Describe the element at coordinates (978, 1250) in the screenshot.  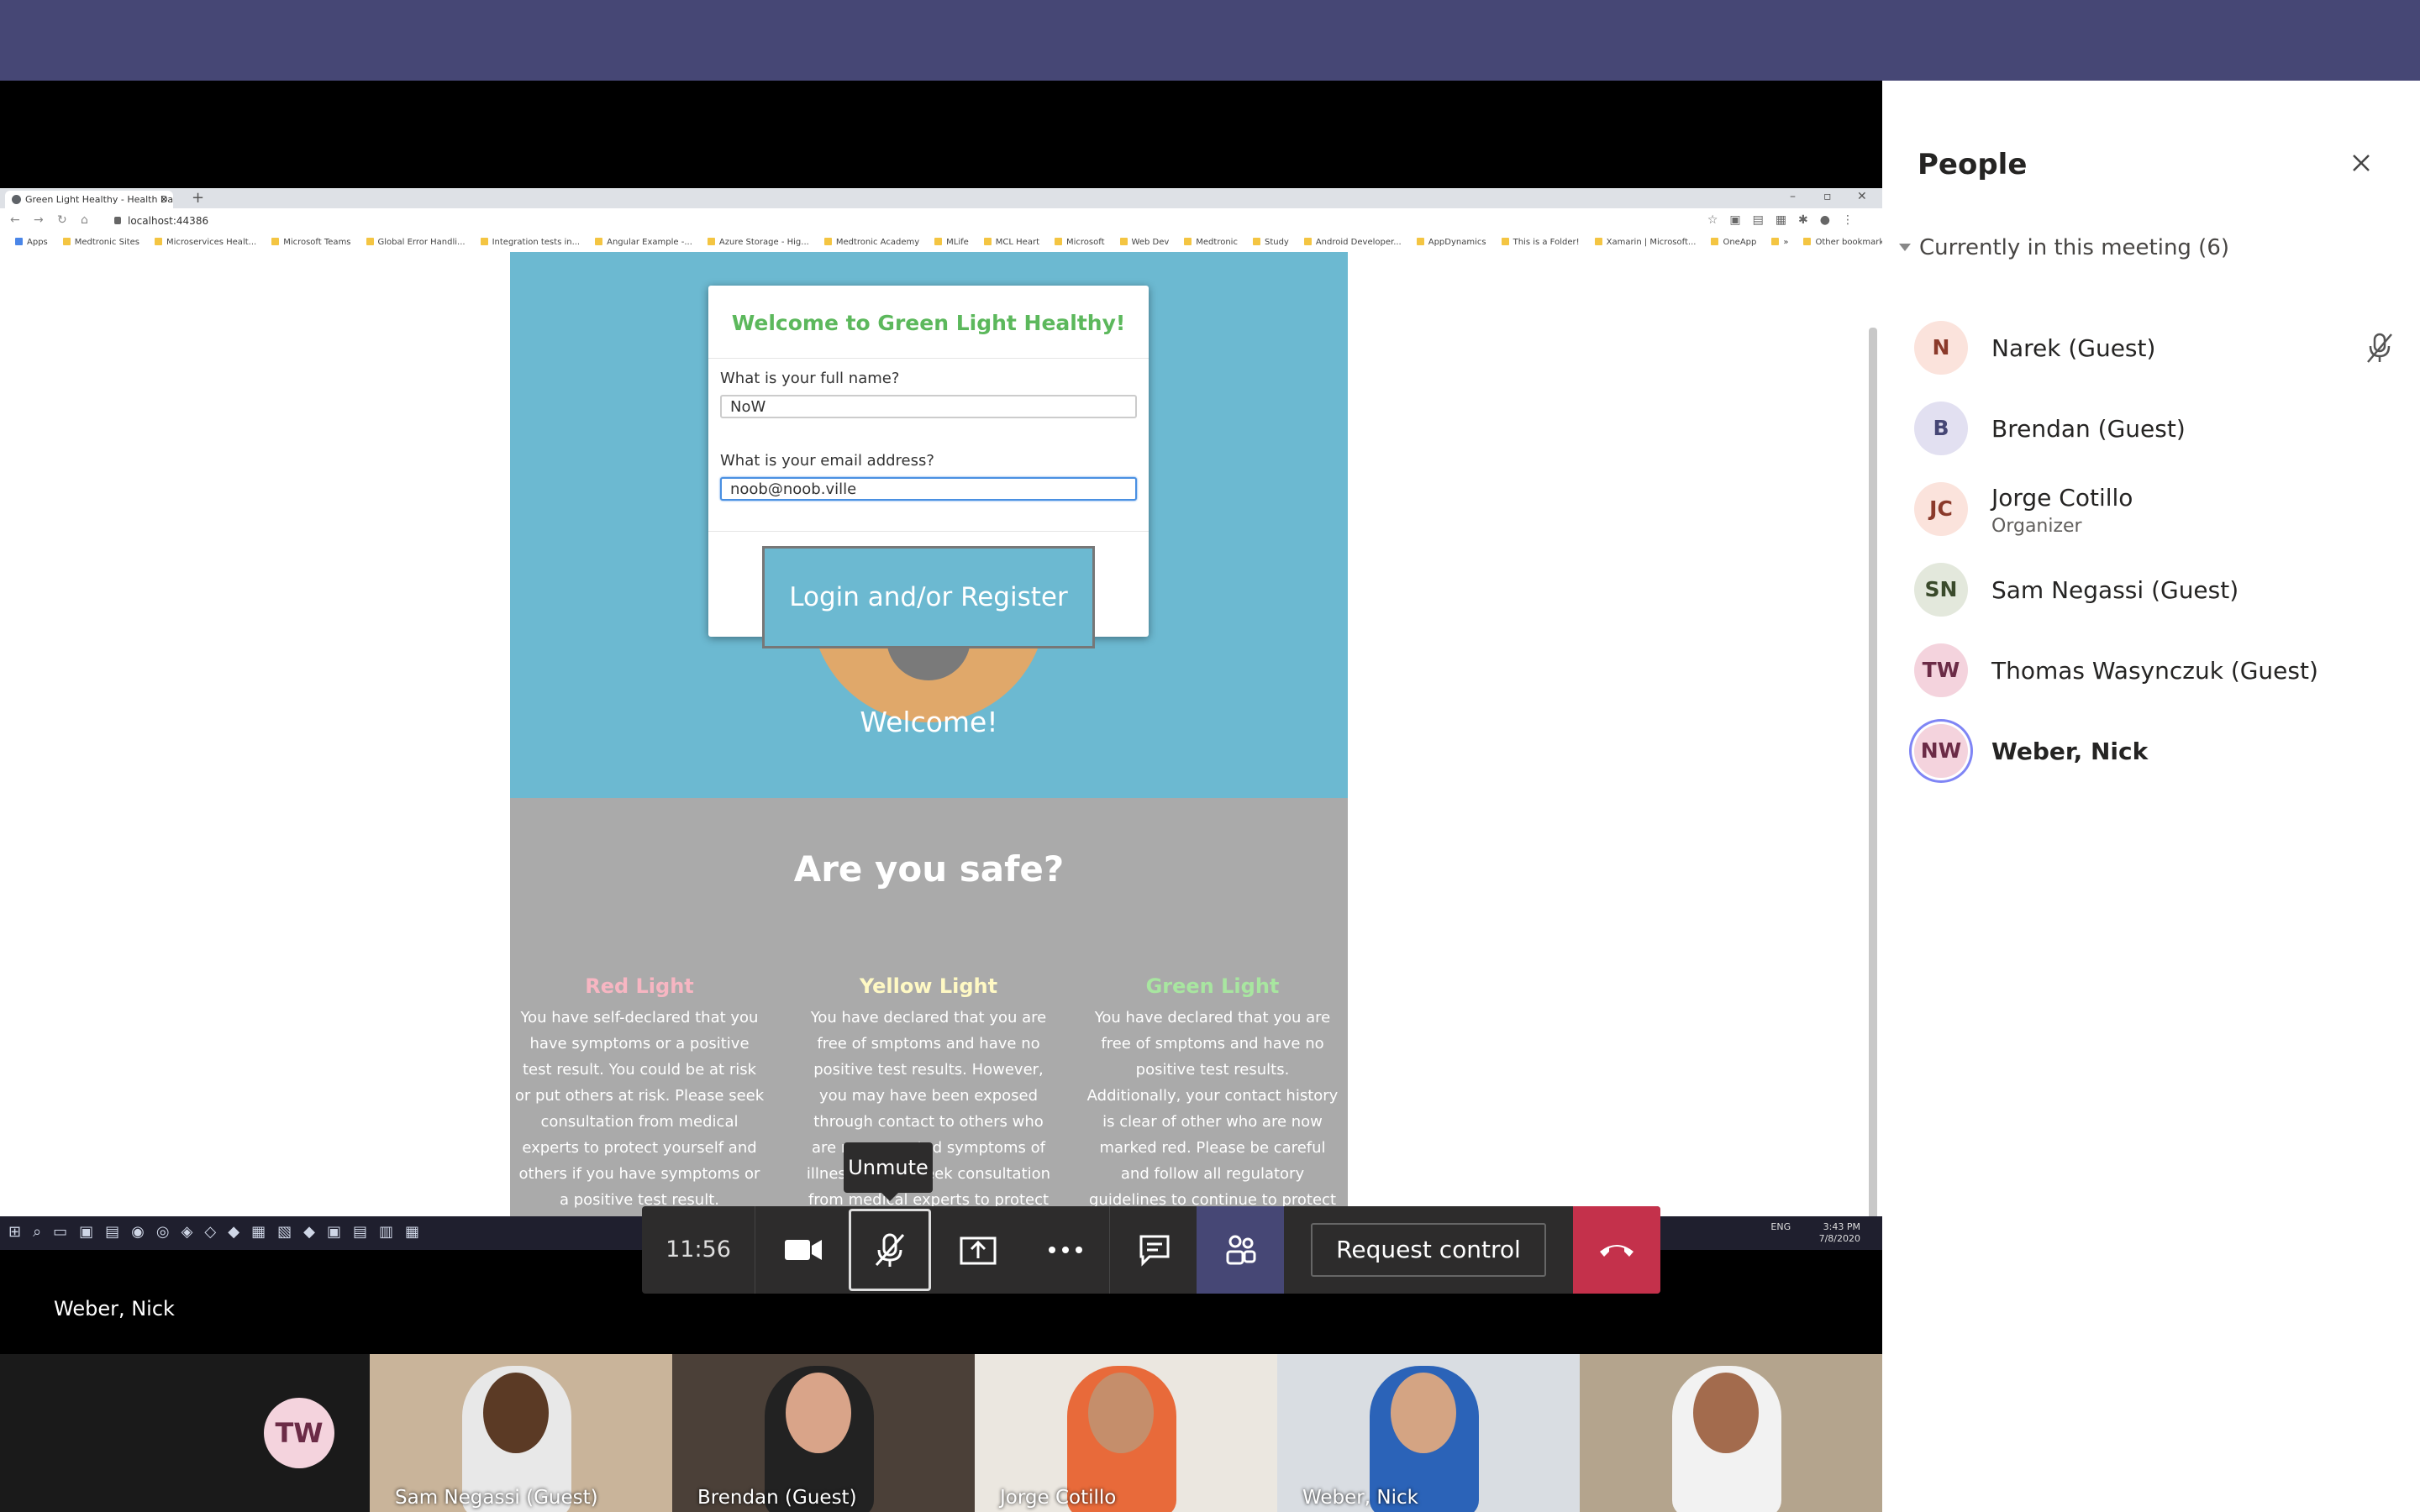
I see `share-button` at that location.